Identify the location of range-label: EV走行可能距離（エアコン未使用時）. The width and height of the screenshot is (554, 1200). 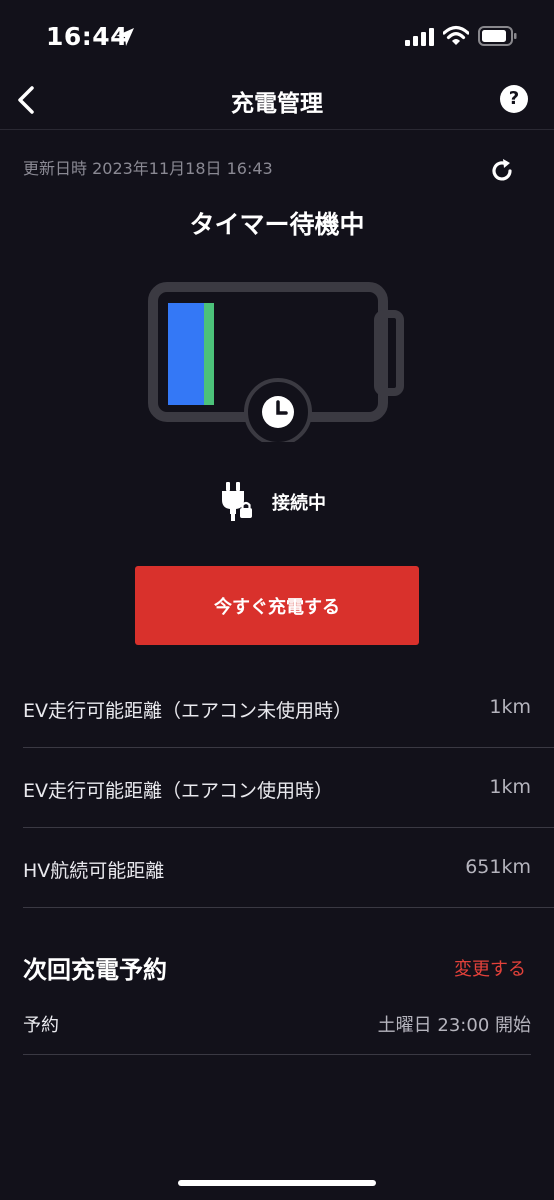
(188, 711).